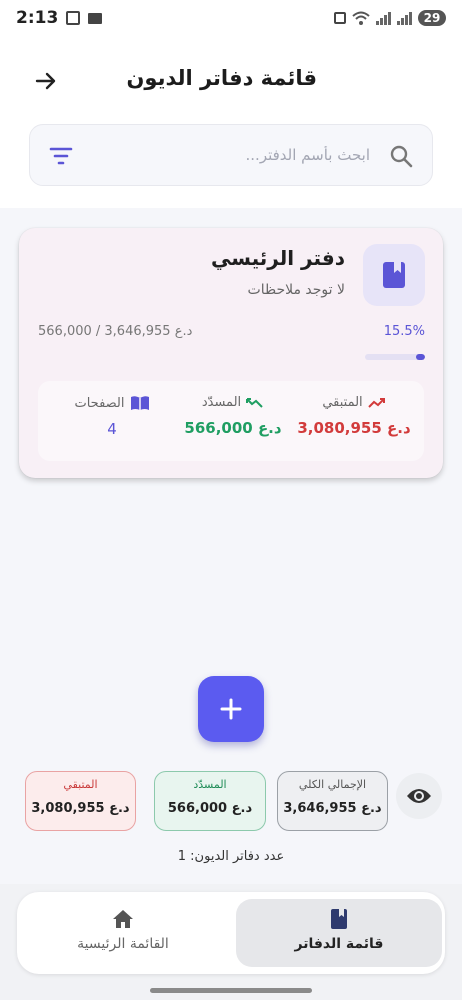  What do you see at coordinates (115, 331) in the screenshot?
I see `progress-amount: 566,000 / 3,646,955 د.ع` at bounding box center [115, 331].